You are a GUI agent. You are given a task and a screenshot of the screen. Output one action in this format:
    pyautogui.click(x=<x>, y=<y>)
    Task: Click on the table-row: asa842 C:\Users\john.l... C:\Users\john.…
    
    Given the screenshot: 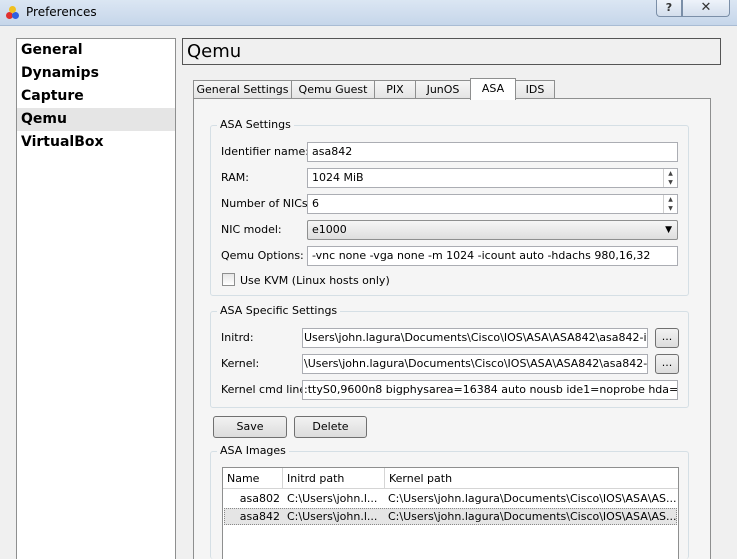 What is the action you would take?
    pyautogui.click(x=450, y=516)
    